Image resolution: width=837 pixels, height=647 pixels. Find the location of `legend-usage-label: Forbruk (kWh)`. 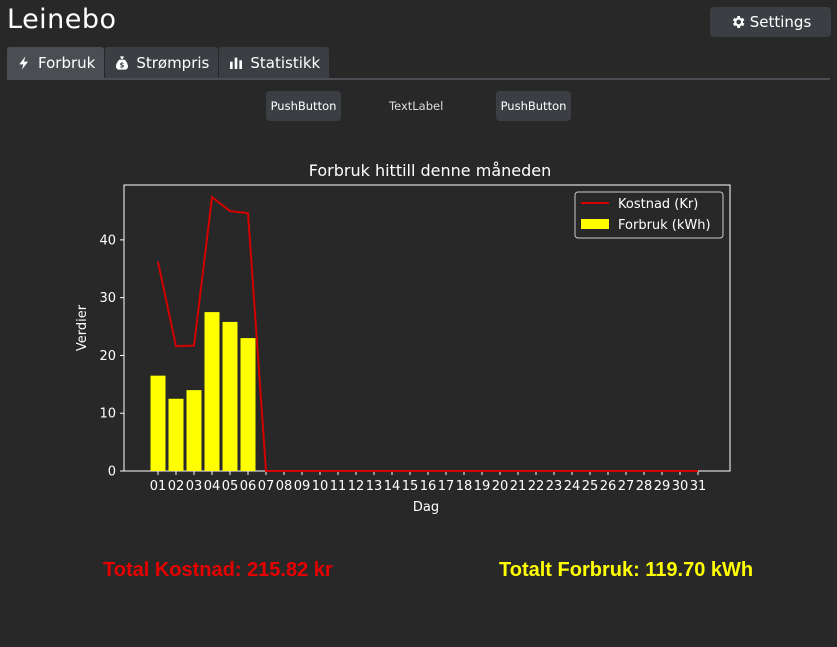

legend-usage-label: Forbruk (kWh) is located at coordinates (664, 225).